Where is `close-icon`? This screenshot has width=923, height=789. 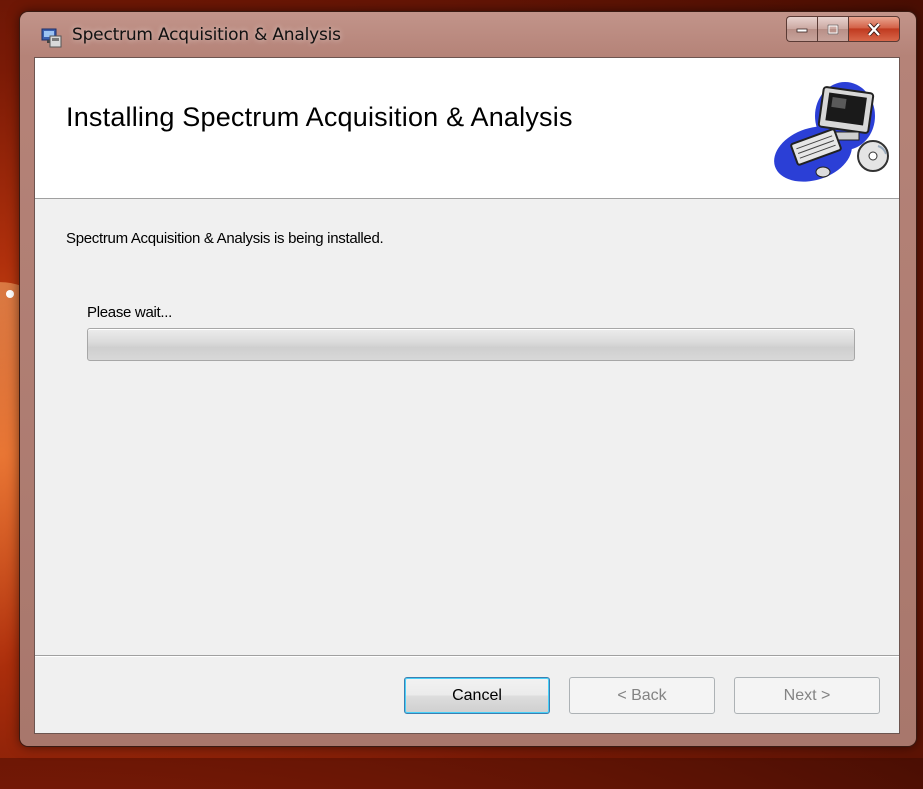
close-icon is located at coordinates (874, 29).